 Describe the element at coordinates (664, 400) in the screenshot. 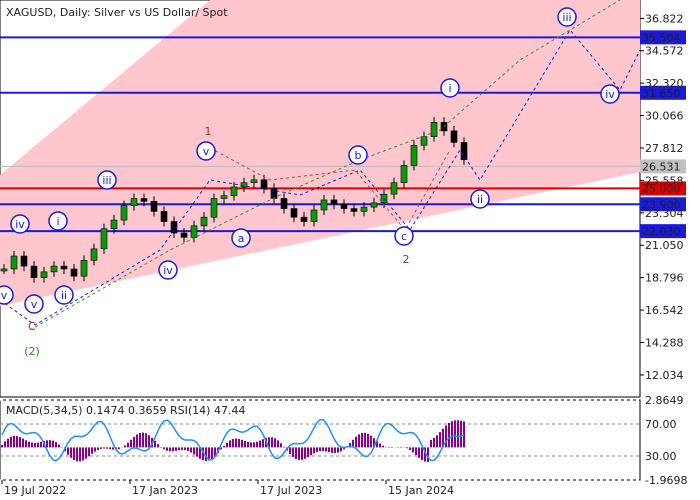

I see `indicator-tick-label: 2.8649` at that location.